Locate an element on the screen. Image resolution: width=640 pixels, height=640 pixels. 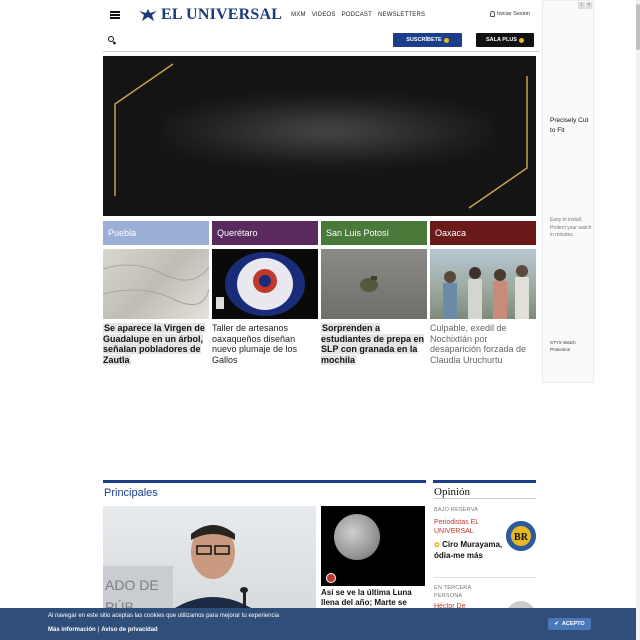
nav-item-videos: VIDEOS is located at coordinates (324, 15).